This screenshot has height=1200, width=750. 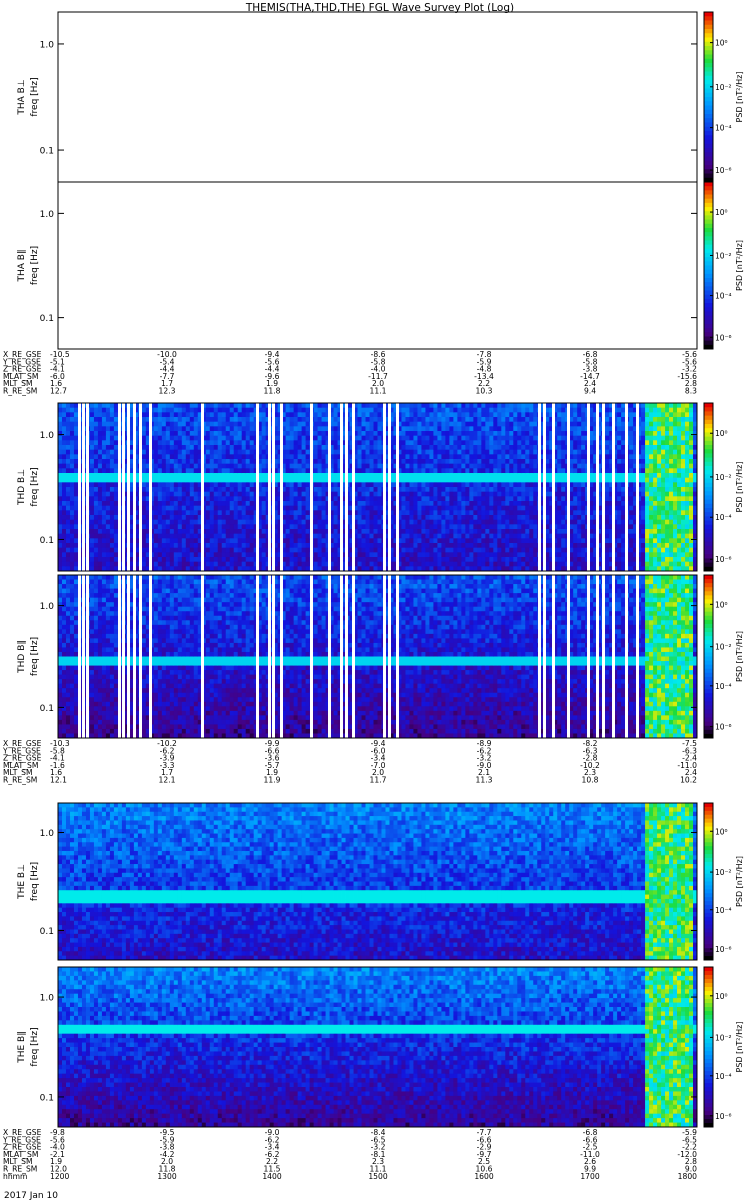 What do you see at coordinates (15, 1176) in the screenshot?
I see `ephemeris-row-label: hhmm` at bounding box center [15, 1176].